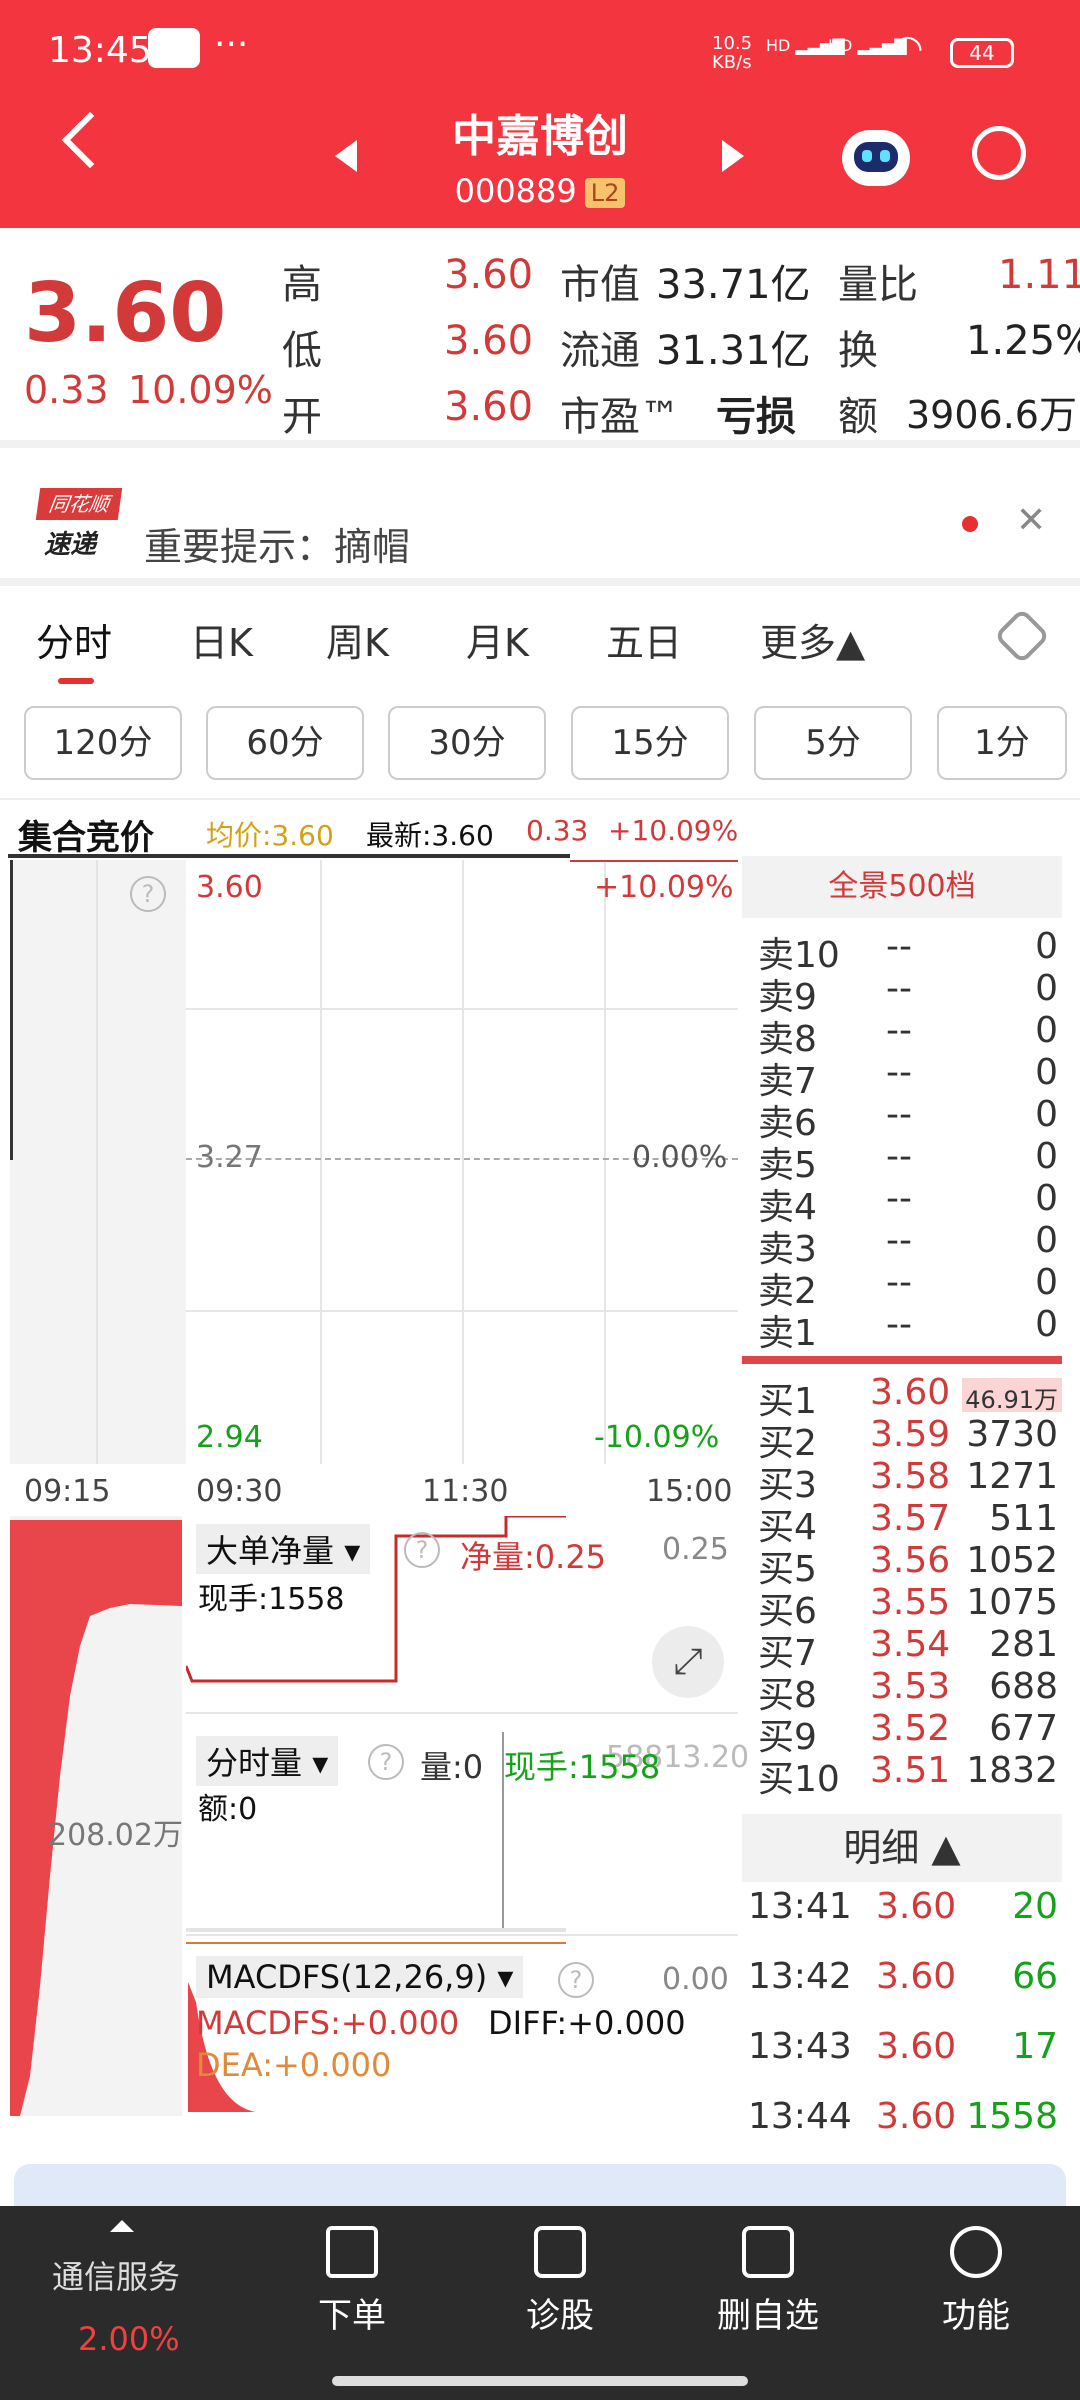 This screenshot has width=1080, height=2400. Describe the element at coordinates (800, 1906) in the screenshot. I see `trade-time: 13:41` at that location.